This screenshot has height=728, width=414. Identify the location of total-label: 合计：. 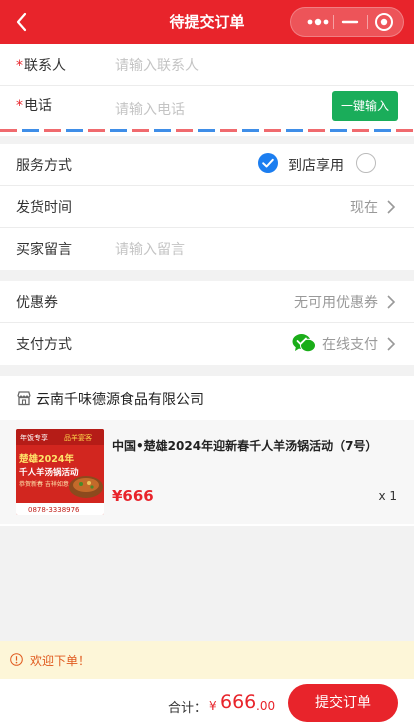
(188, 708).